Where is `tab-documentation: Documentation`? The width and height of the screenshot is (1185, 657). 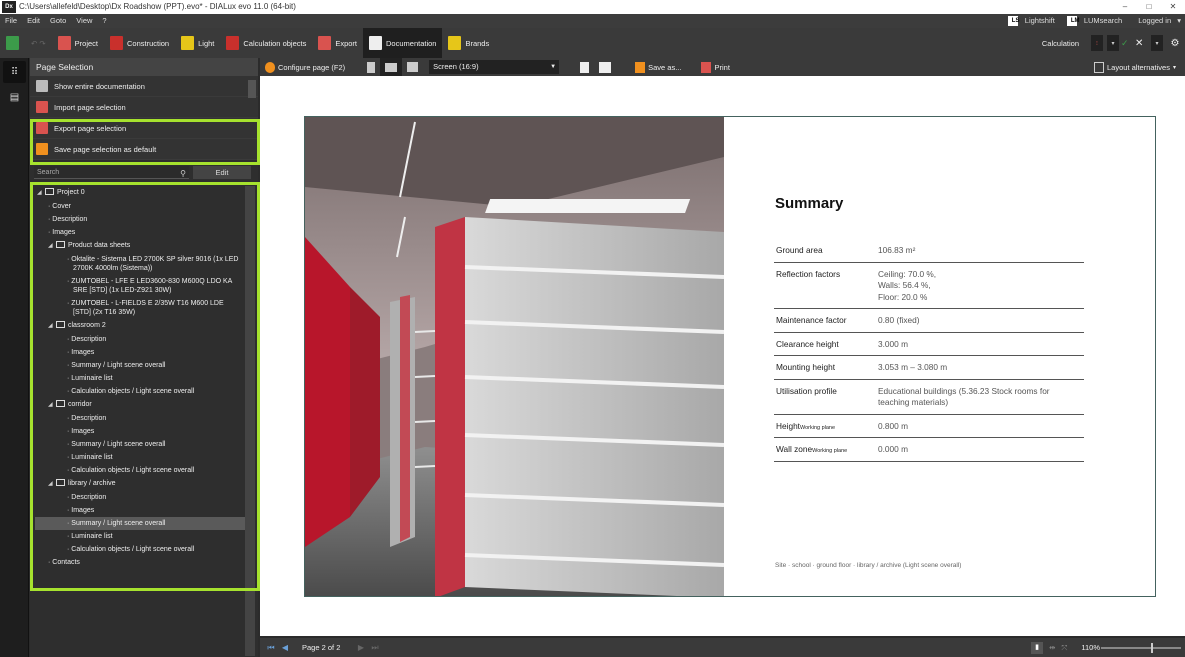 tab-documentation: Documentation is located at coordinates (403, 43).